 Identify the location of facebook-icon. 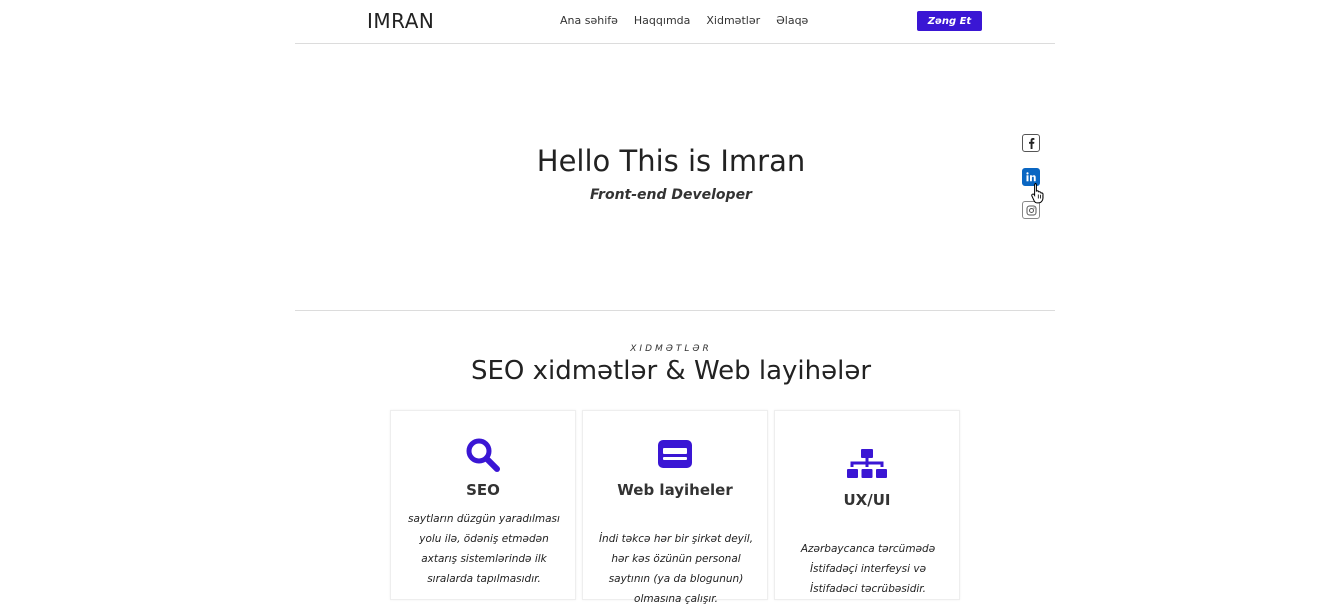
(1031, 143).